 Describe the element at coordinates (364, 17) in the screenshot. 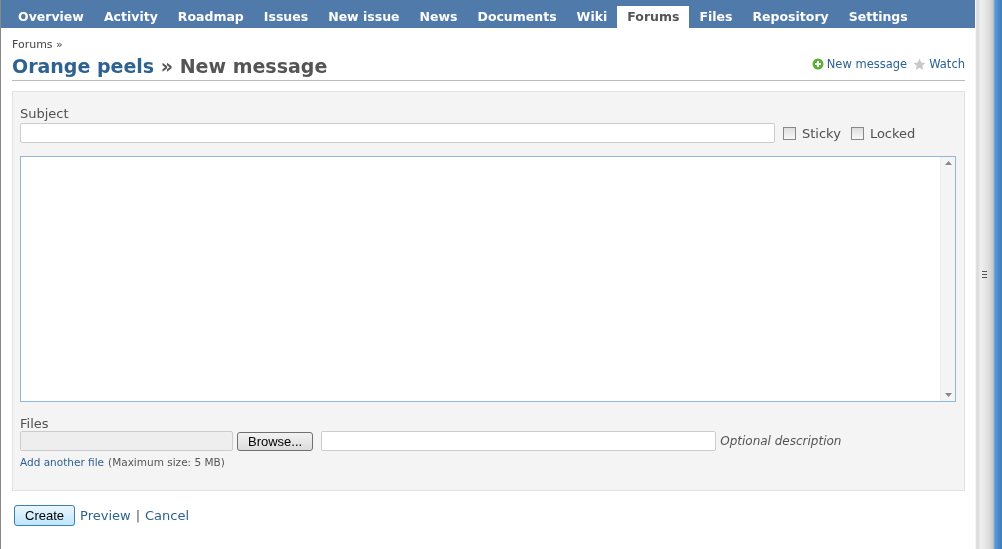

I see `tab: New issue` at that location.